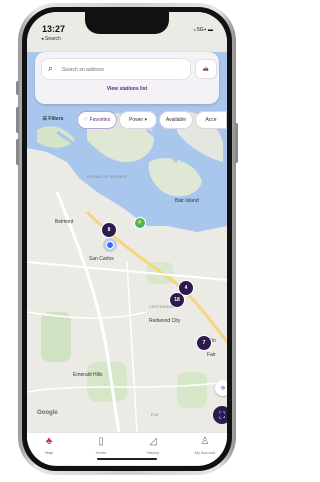 The image size is (320, 482). What do you see at coordinates (49, 441) in the screenshot?
I see `map-pin-icon: ♣` at bounding box center [49, 441].